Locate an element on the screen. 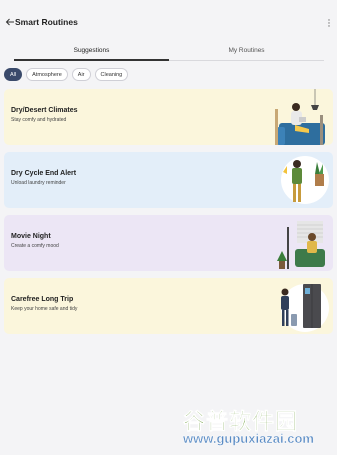  filter-chips: All Atmosphere Air Cleaning is located at coordinates (66, 74).